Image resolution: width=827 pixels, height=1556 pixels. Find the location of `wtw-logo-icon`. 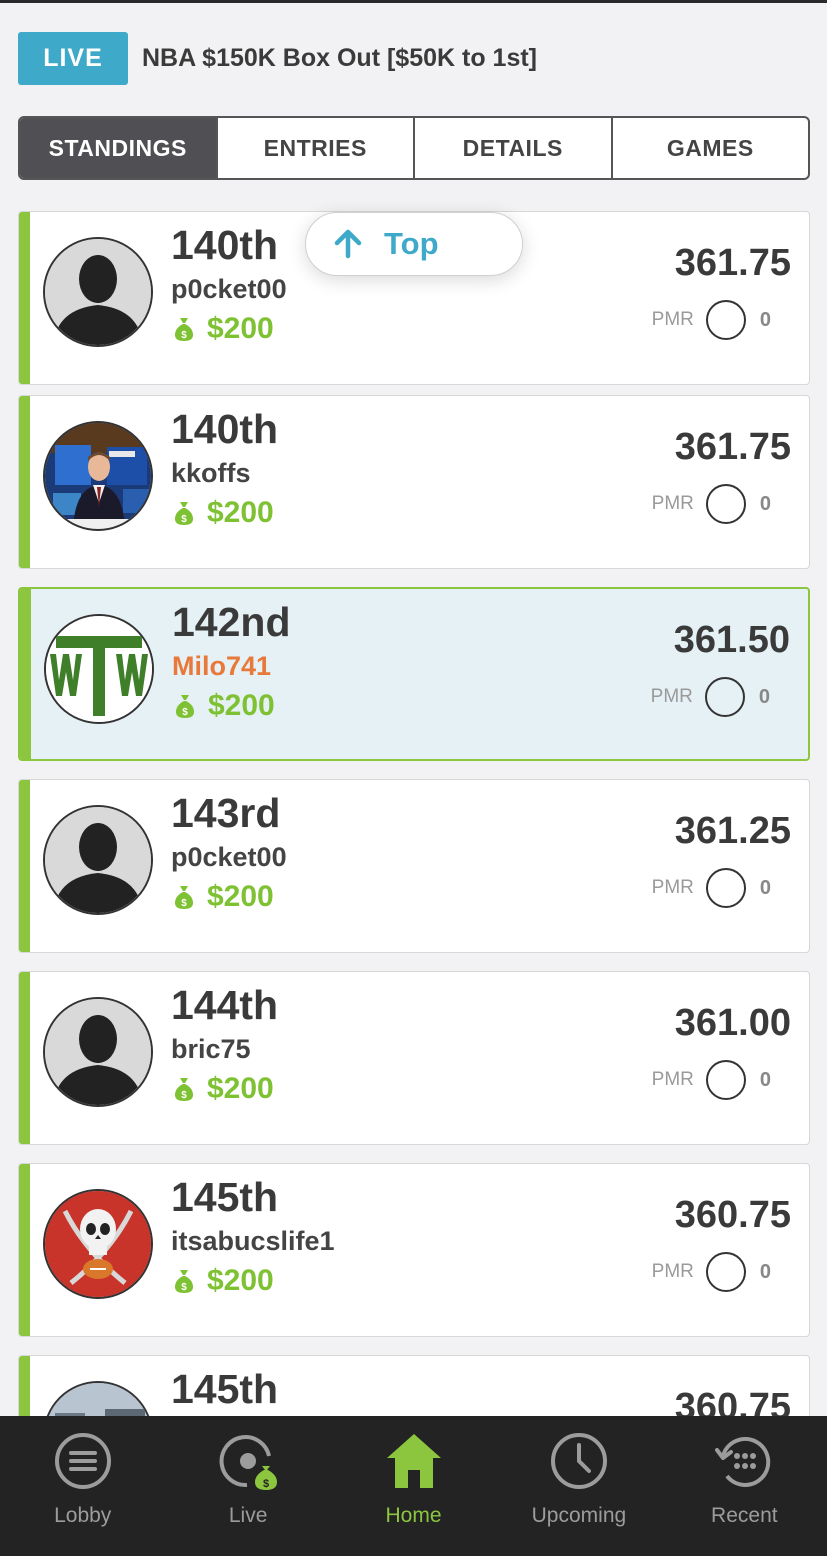

wtw-logo-icon is located at coordinates (99, 669).